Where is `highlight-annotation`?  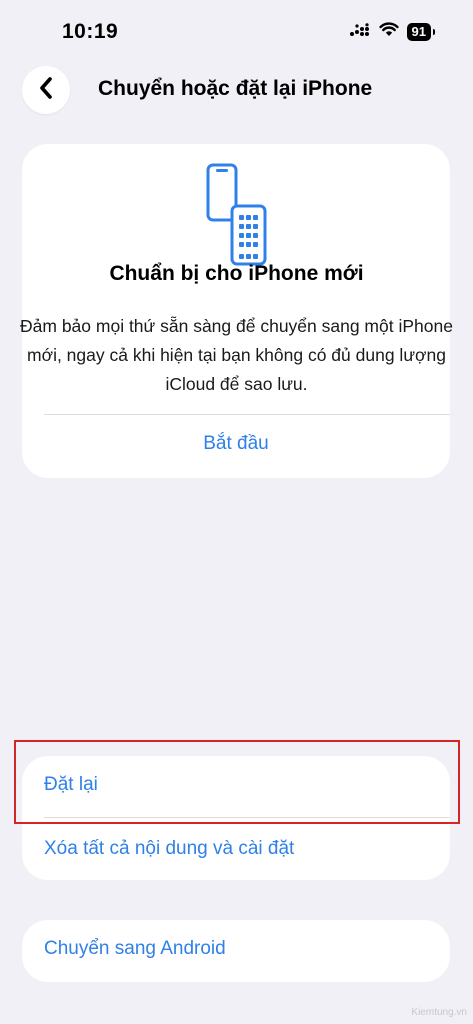
highlight-annotation is located at coordinates (237, 782).